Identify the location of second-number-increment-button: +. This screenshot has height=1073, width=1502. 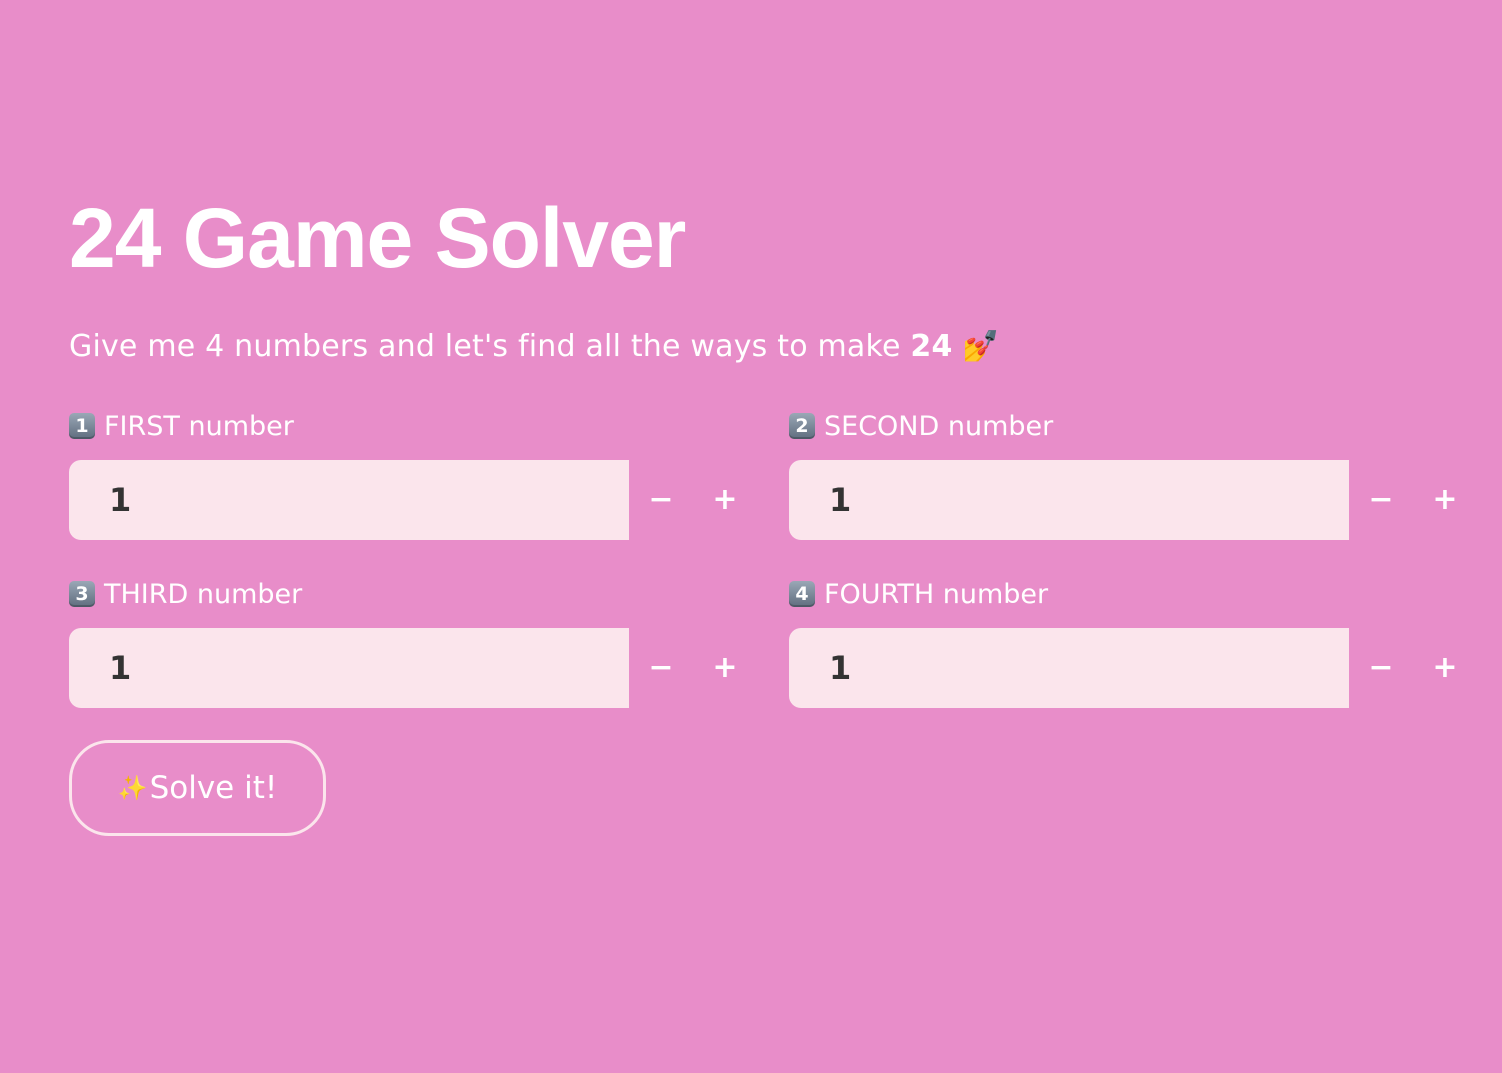
(1445, 500).